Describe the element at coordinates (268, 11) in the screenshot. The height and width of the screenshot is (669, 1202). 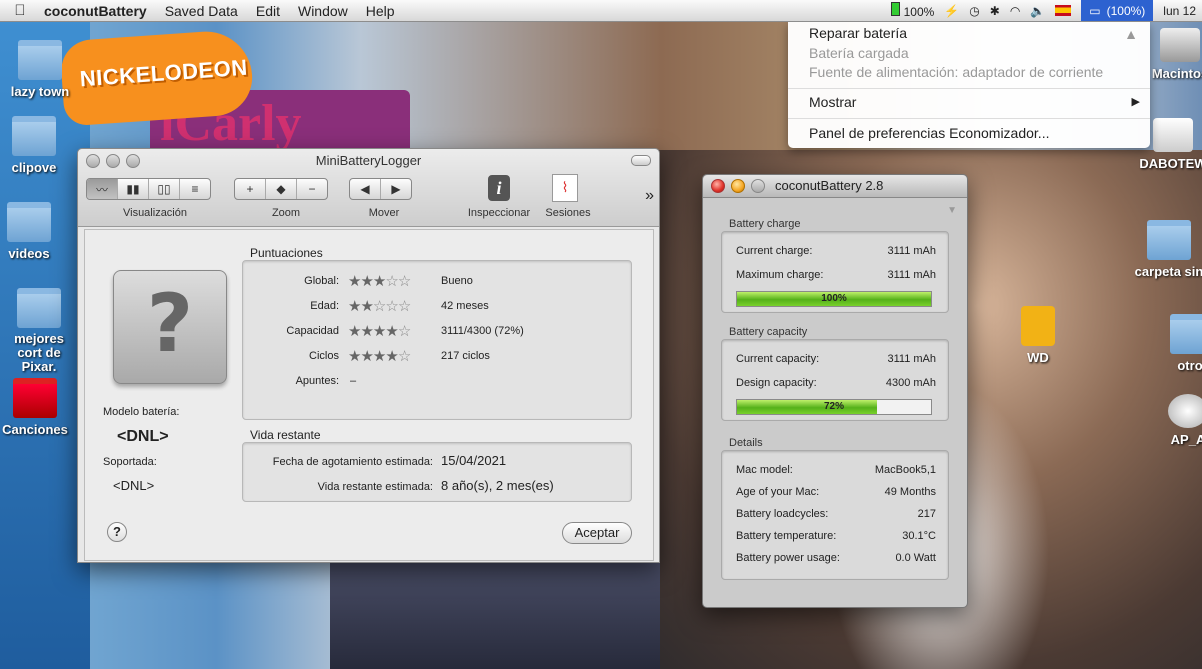
I see `menu-edit: Edit` at that location.